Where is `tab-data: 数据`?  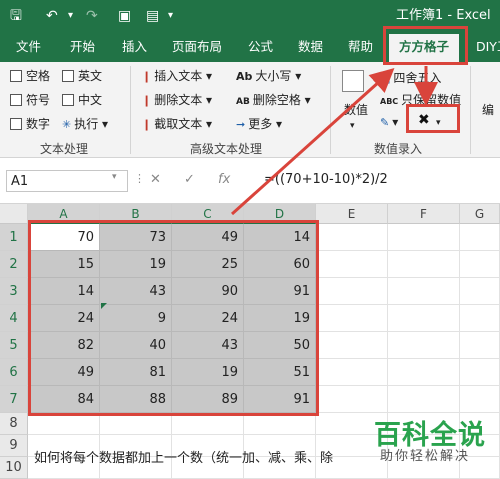 tab-data: 数据 is located at coordinates (310, 47).